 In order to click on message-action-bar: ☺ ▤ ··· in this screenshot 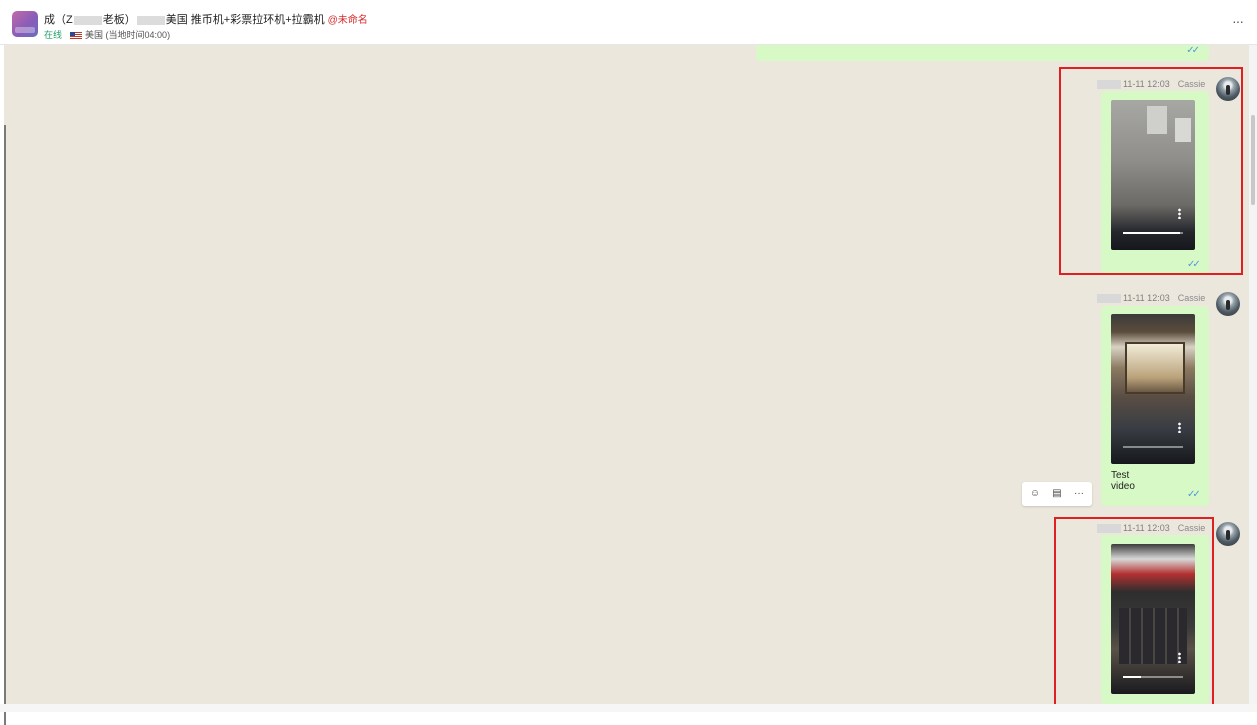, I will do `click(1057, 494)`.